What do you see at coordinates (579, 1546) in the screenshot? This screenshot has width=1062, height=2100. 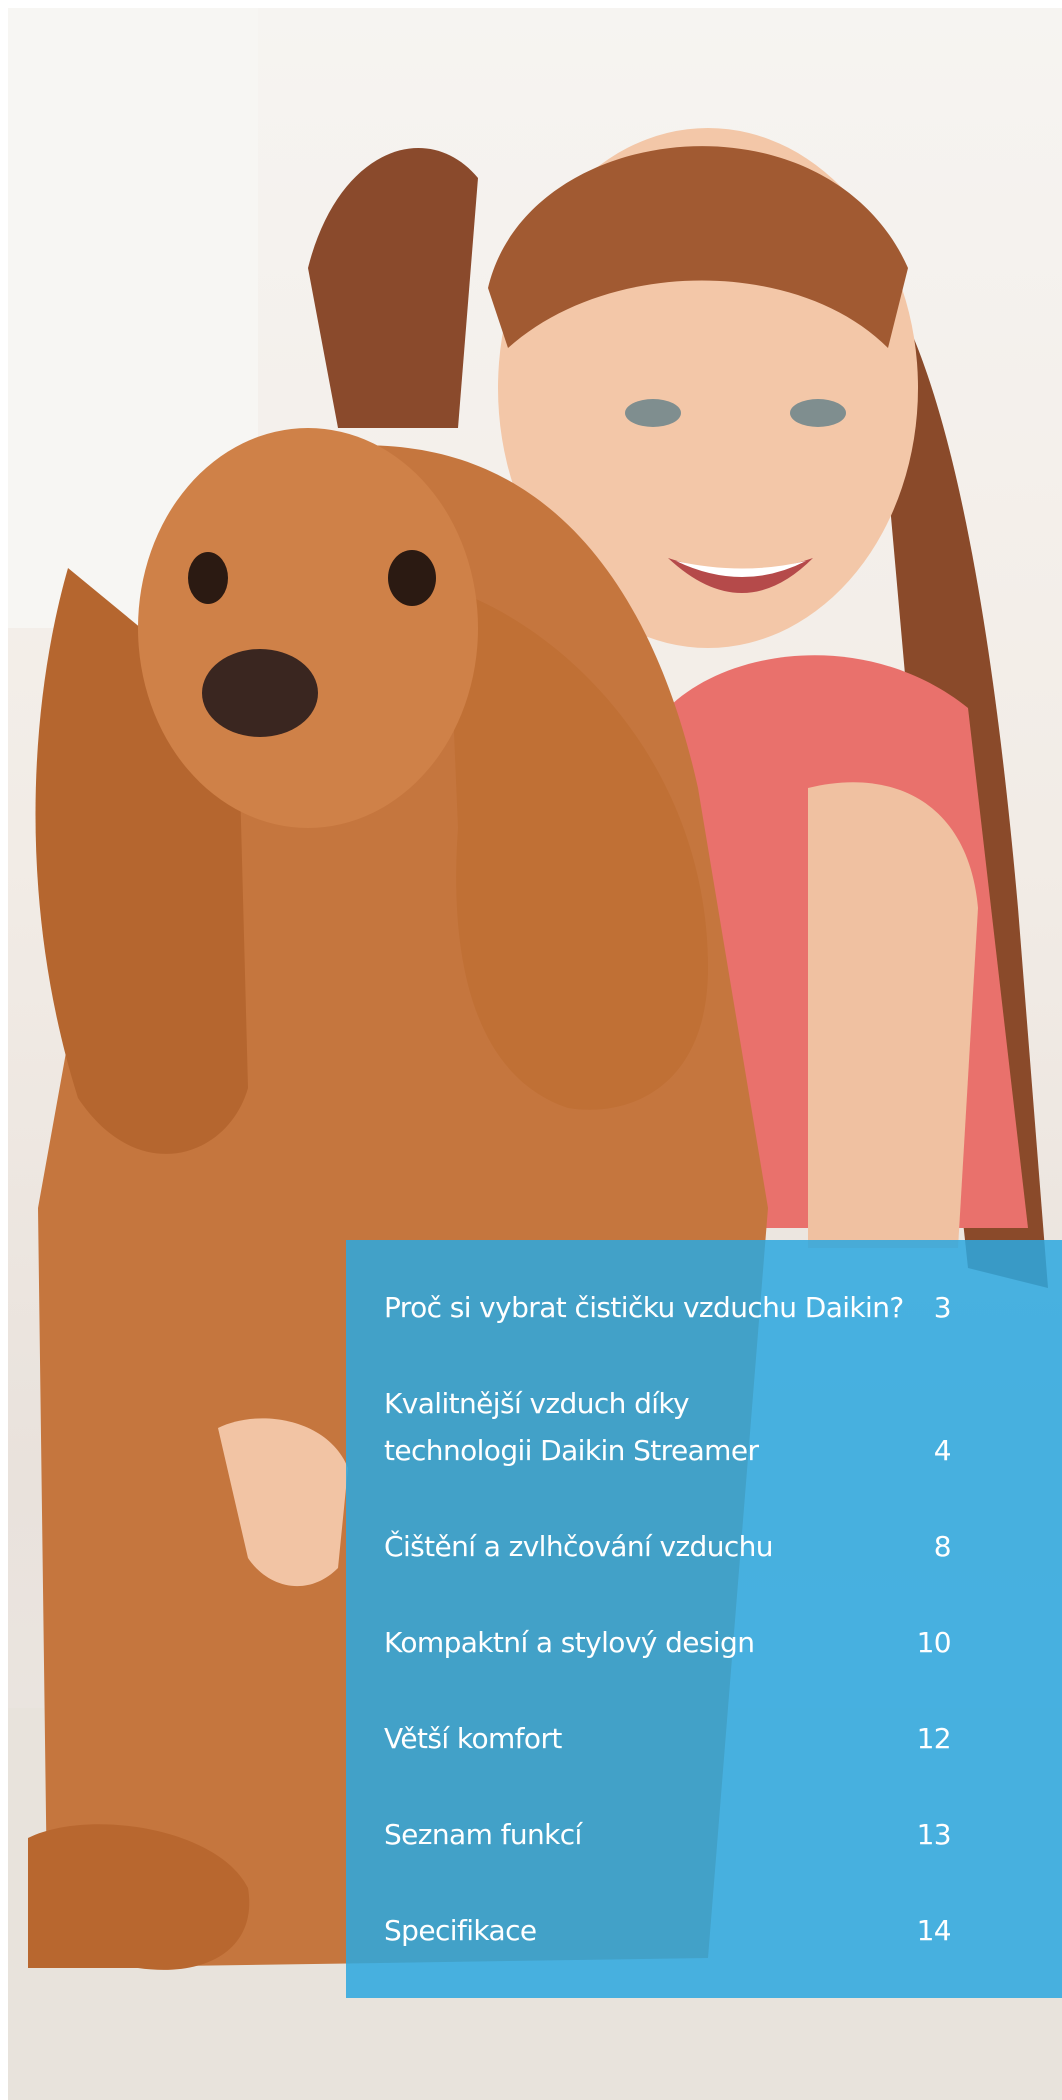 I see `toc-item-title: Čištění a zvlhčování vzduchu` at bounding box center [579, 1546].